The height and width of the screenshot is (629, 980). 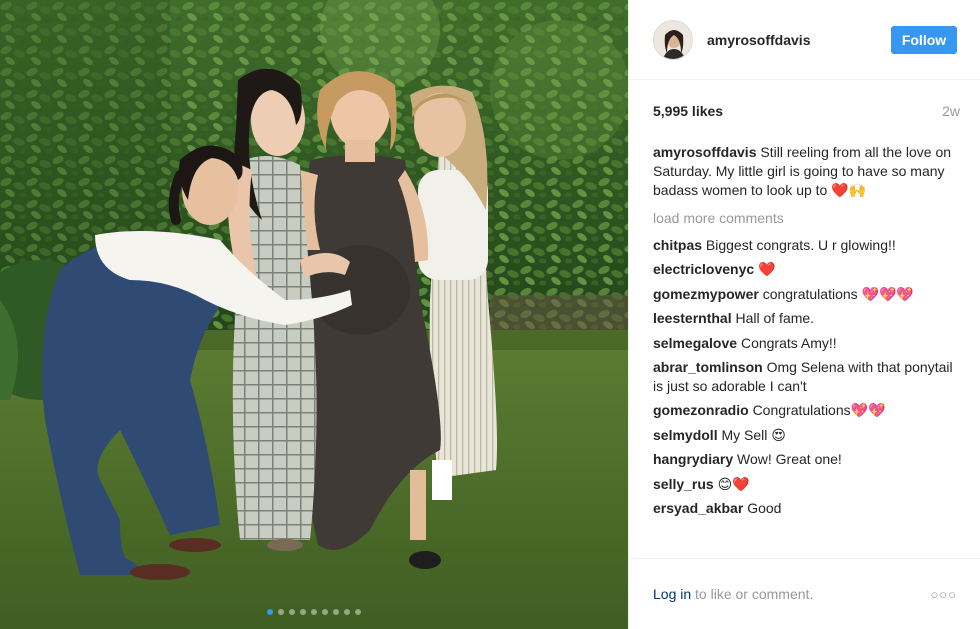 I want to click on comment-username: gomezonradio, so click(x=701, y=410).